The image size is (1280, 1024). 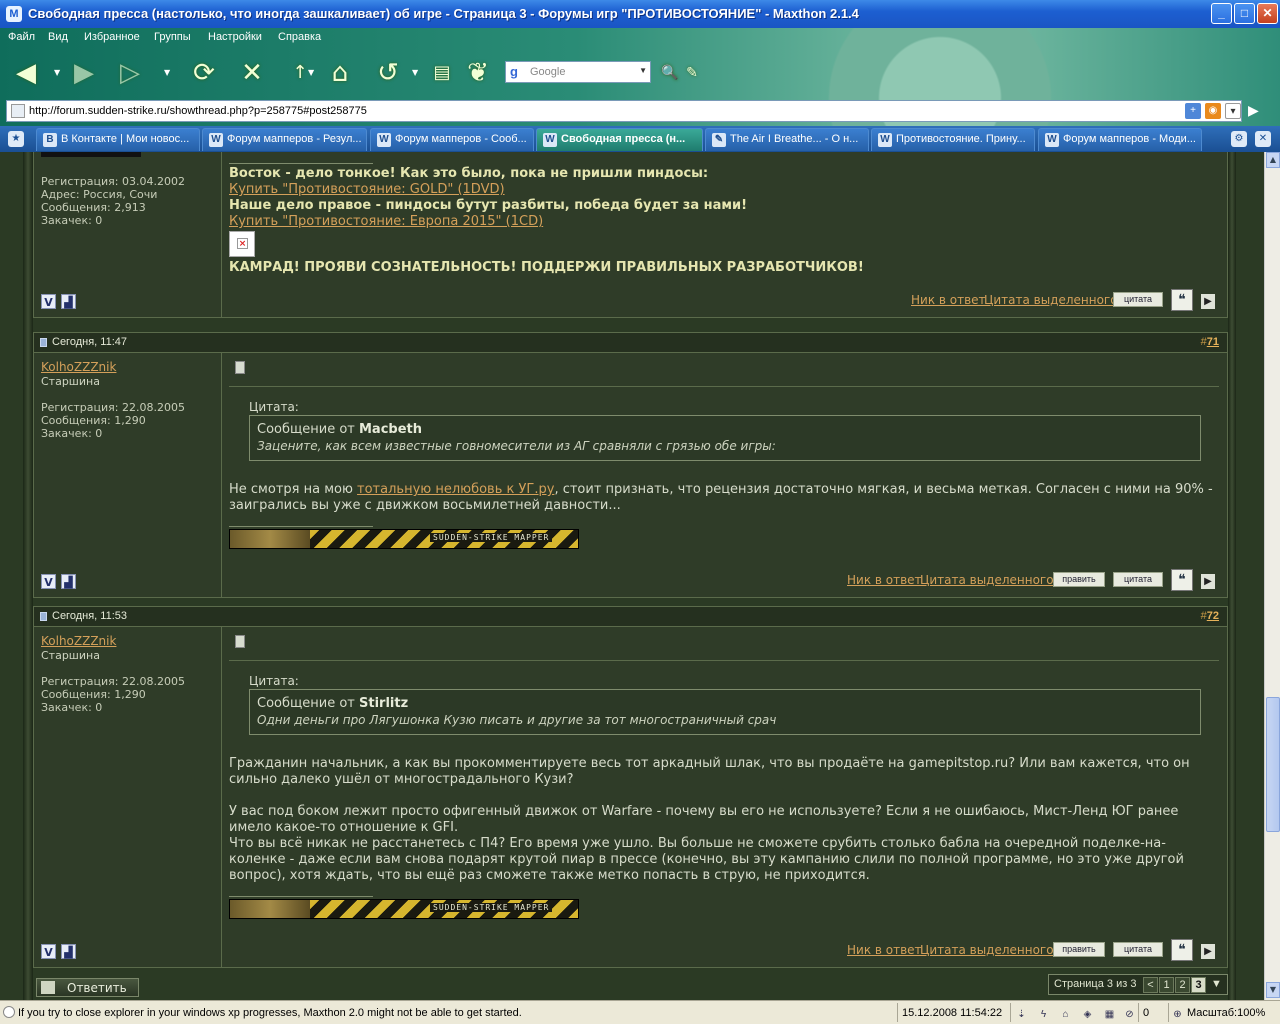 I want to click on tab-tools-icon: ⚙, so click(x=1239, y=139).